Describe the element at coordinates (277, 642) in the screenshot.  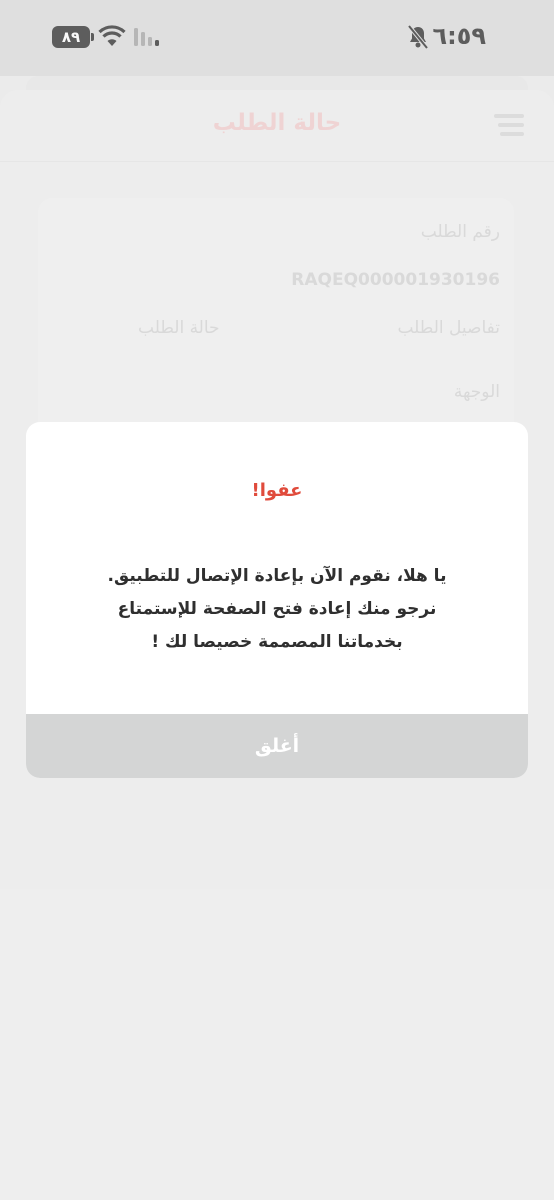
I see `dialog-message-line: بخدماتنا المصممة خصيصا لك !` at that location.